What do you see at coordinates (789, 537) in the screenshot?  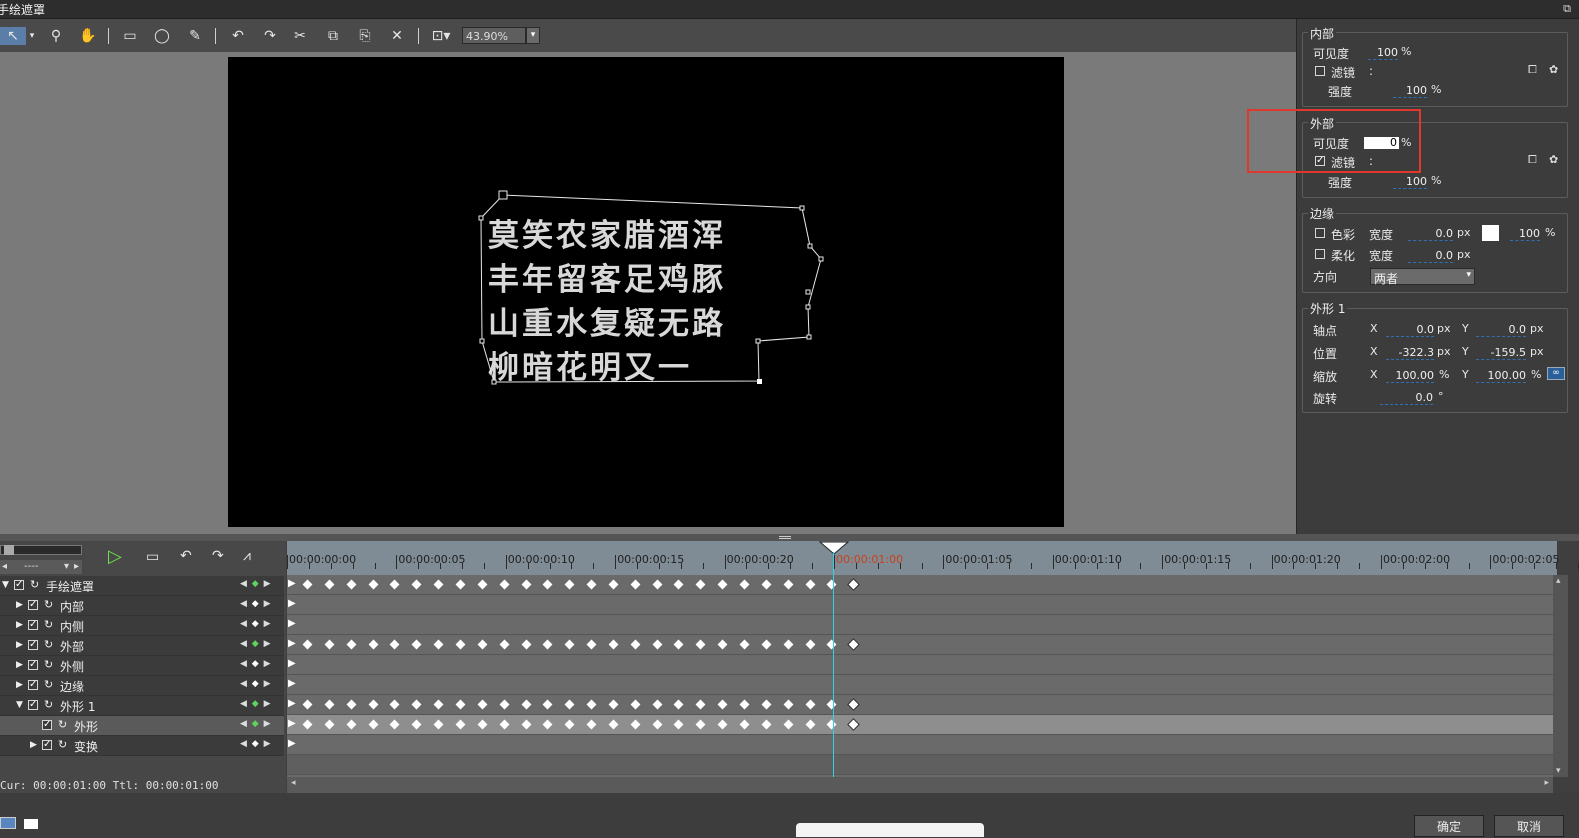 I see `splitter-handle` at bounding box center [789, 537].